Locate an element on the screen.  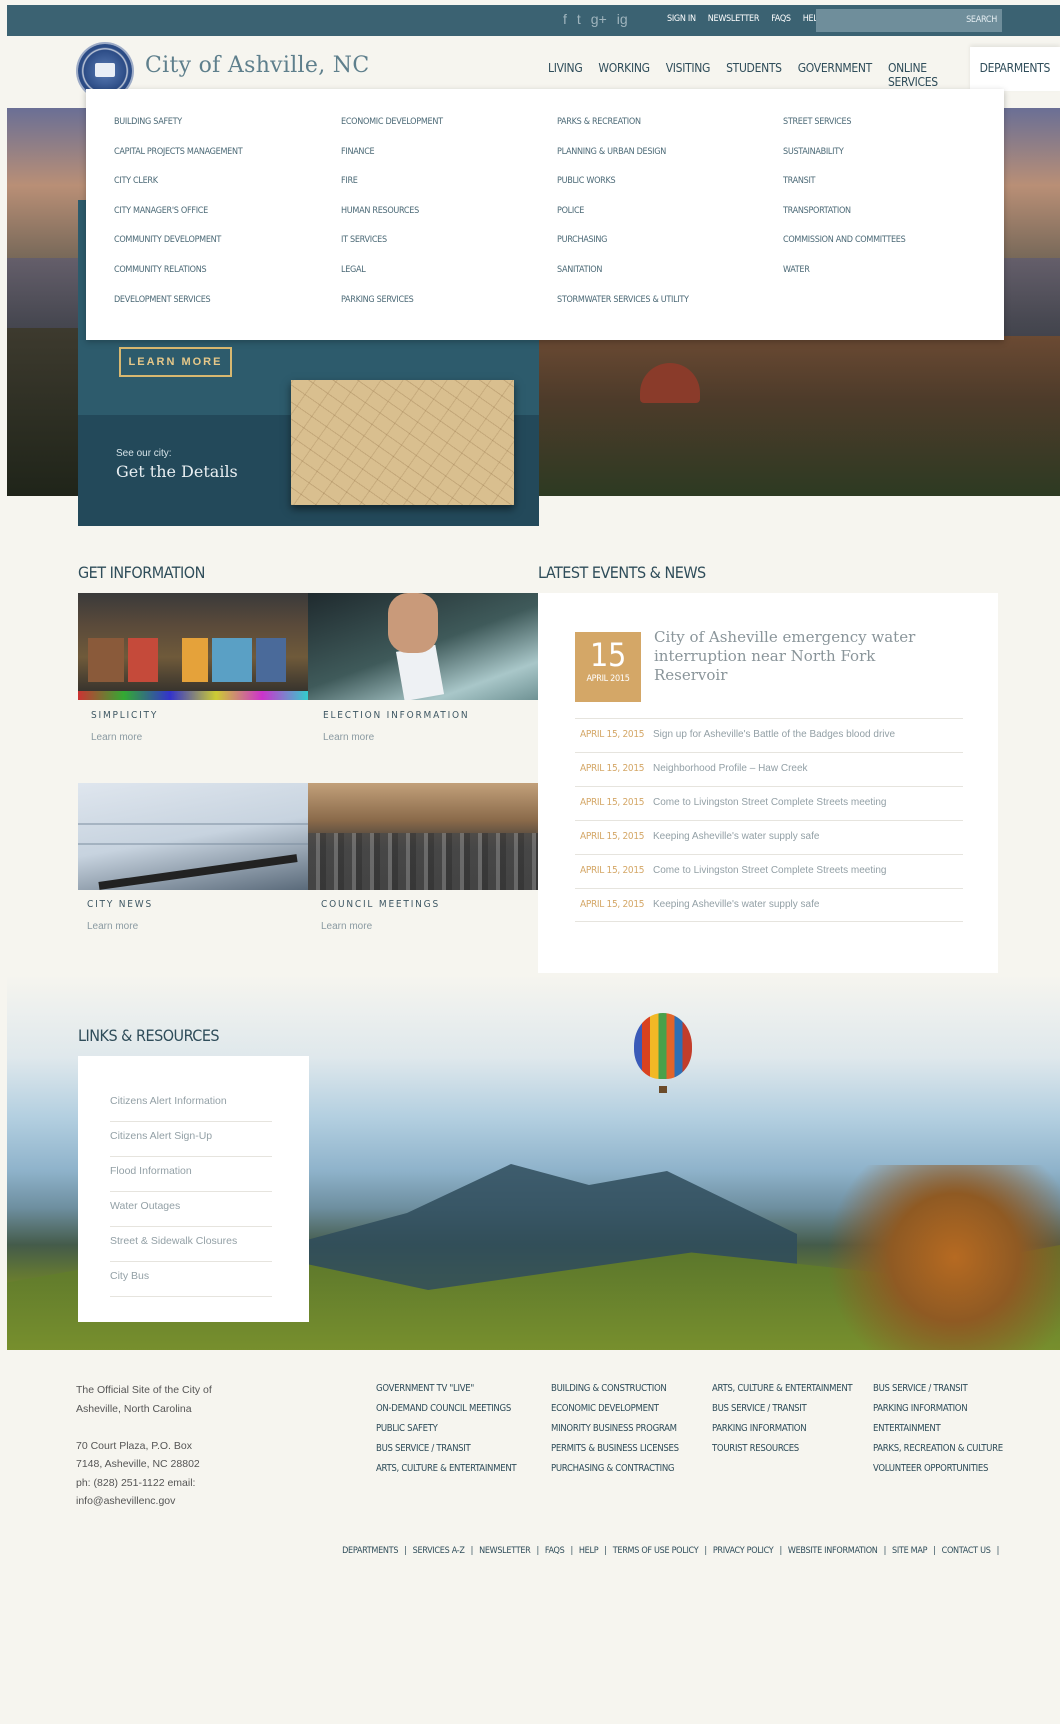
bottom-link-faqs: FAQS is located at coordinates (555, 1551).